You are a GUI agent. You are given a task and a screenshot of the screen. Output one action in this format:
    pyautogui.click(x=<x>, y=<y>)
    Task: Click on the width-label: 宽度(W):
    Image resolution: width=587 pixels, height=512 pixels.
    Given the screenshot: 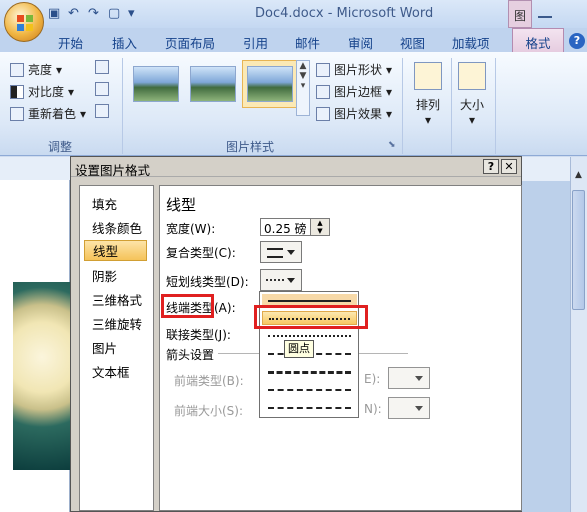 What is the action you would take?
    pyautogui.click(x=191, y=229)
    